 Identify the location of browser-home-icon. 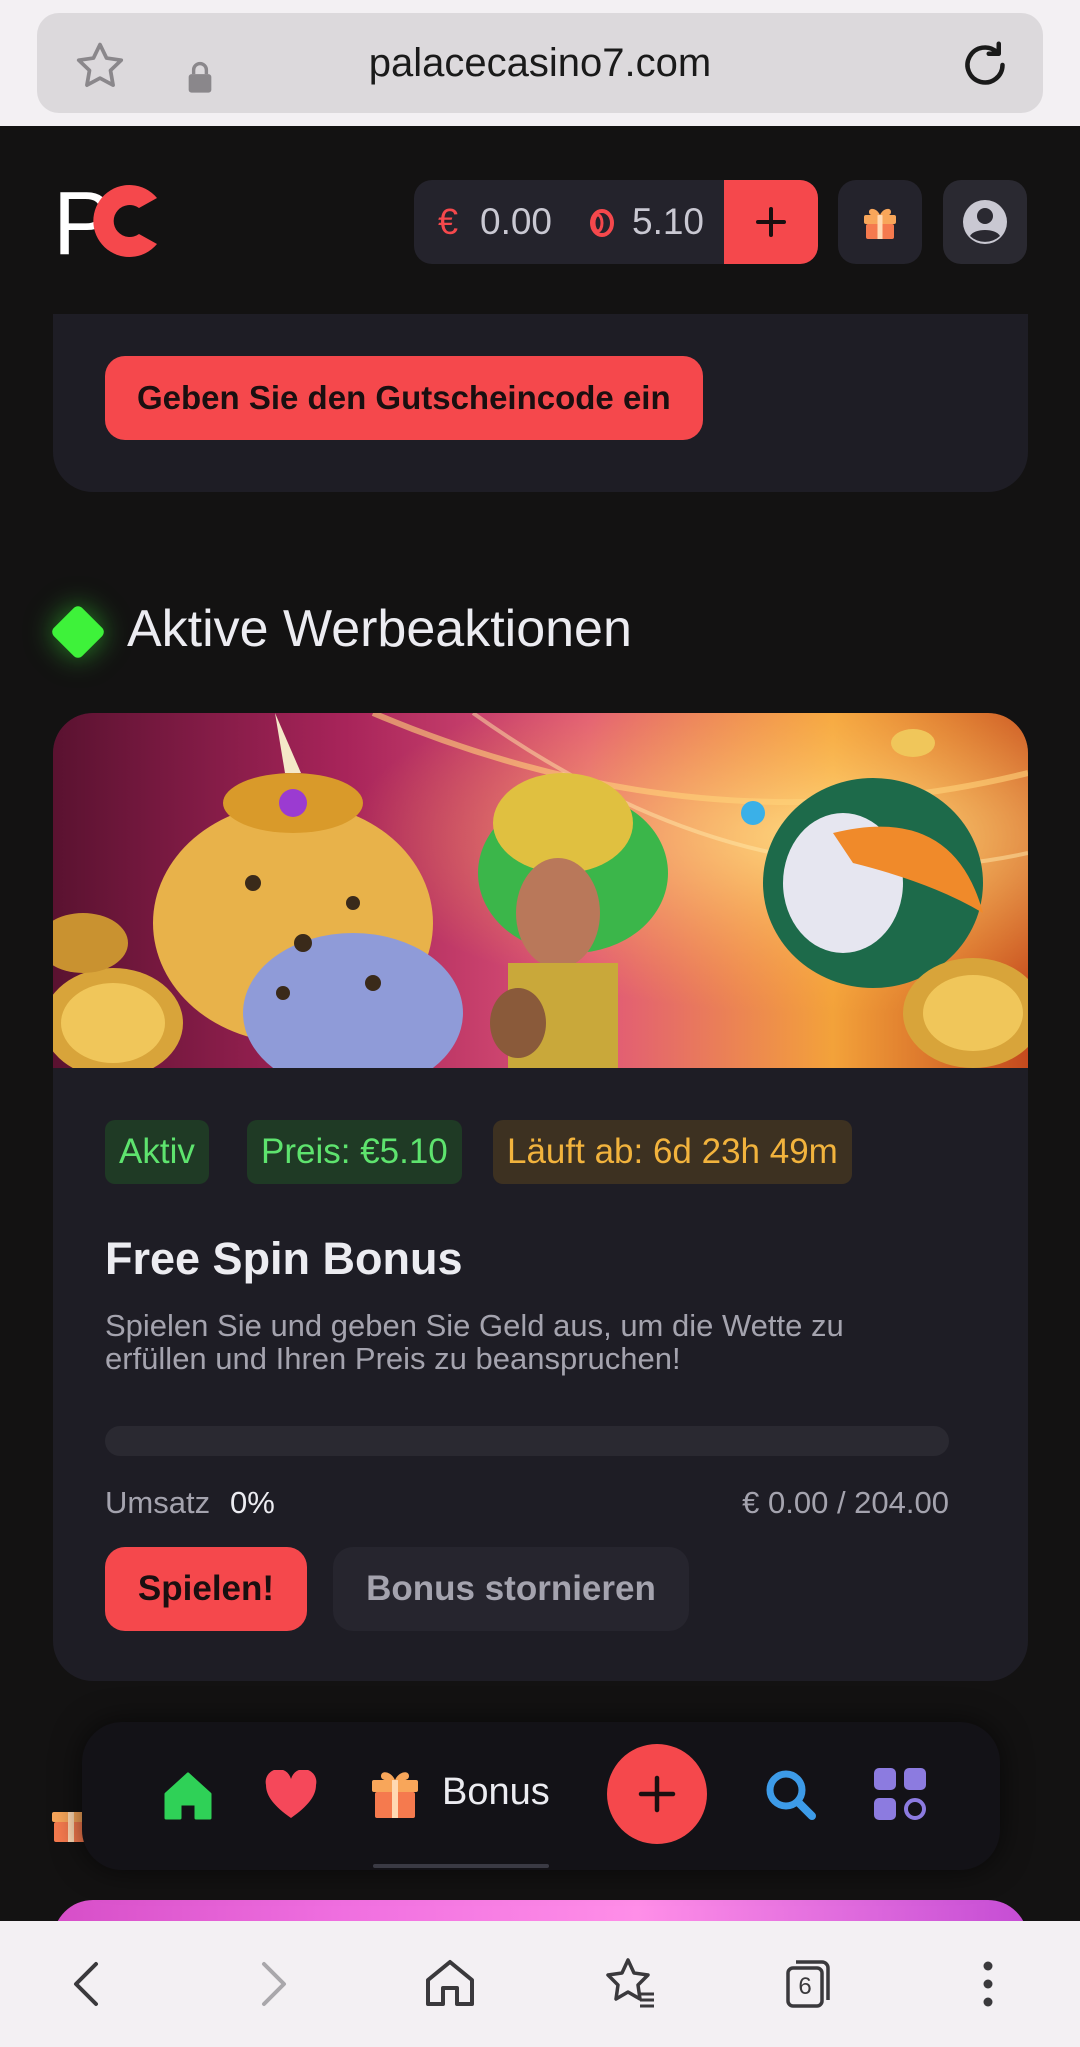
(450, 1984).